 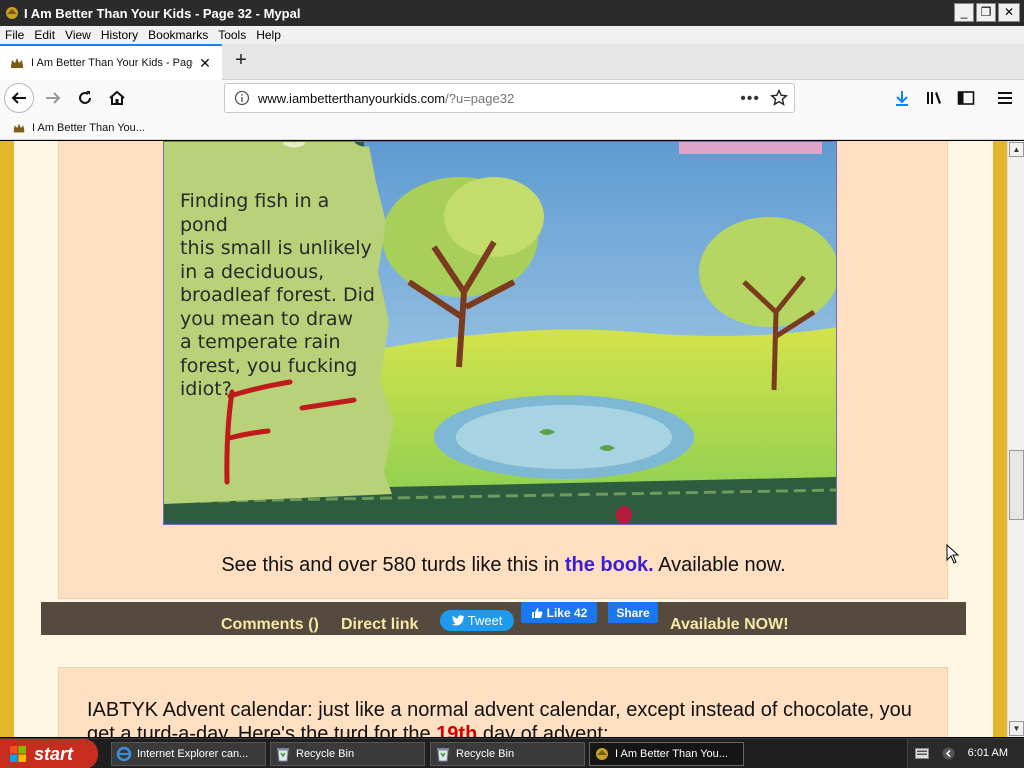 What do you see at coordinates (633, 612) in the screenshot?
I see `facebook-share-button: Share` at bounding box center [633, 612].